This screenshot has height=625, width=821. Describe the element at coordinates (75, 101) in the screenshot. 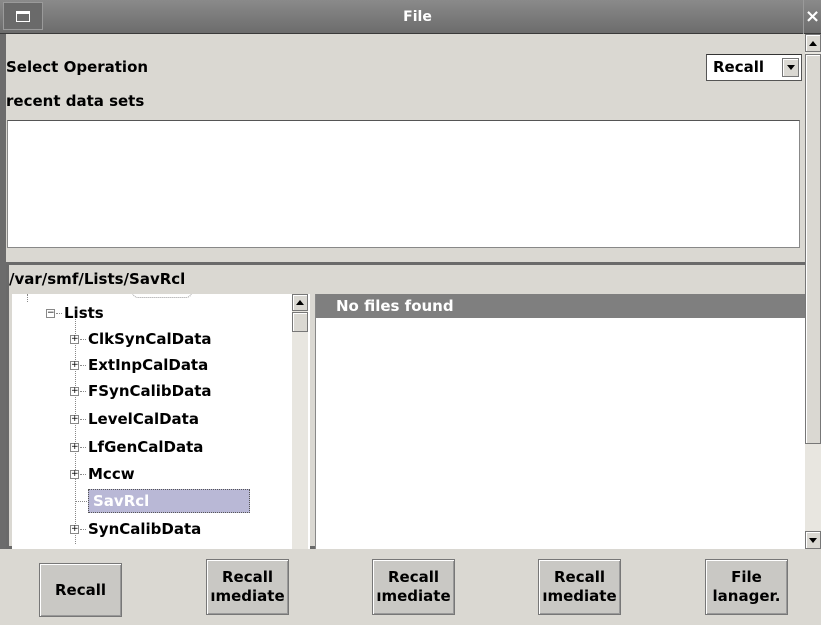

I see `recent-data-sets-label: recent data sets` at that location.